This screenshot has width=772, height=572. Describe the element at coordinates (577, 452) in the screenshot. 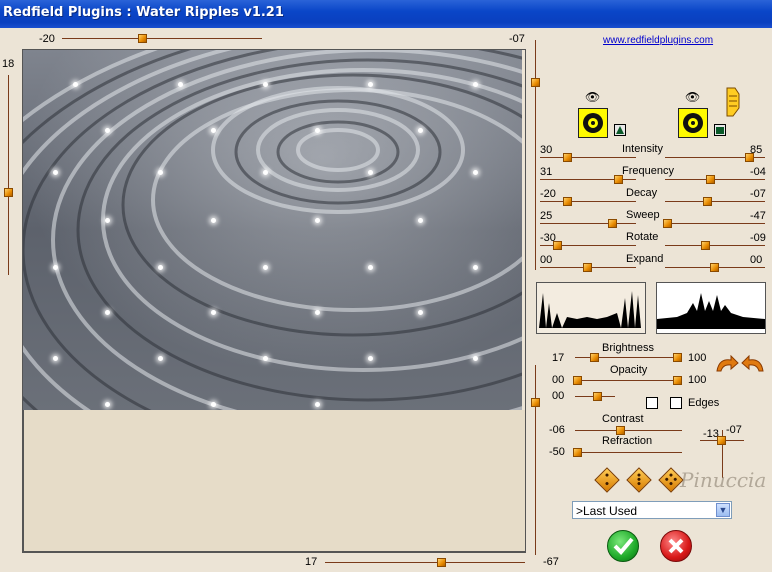

I see `refraction-slider-thumb` at that location.